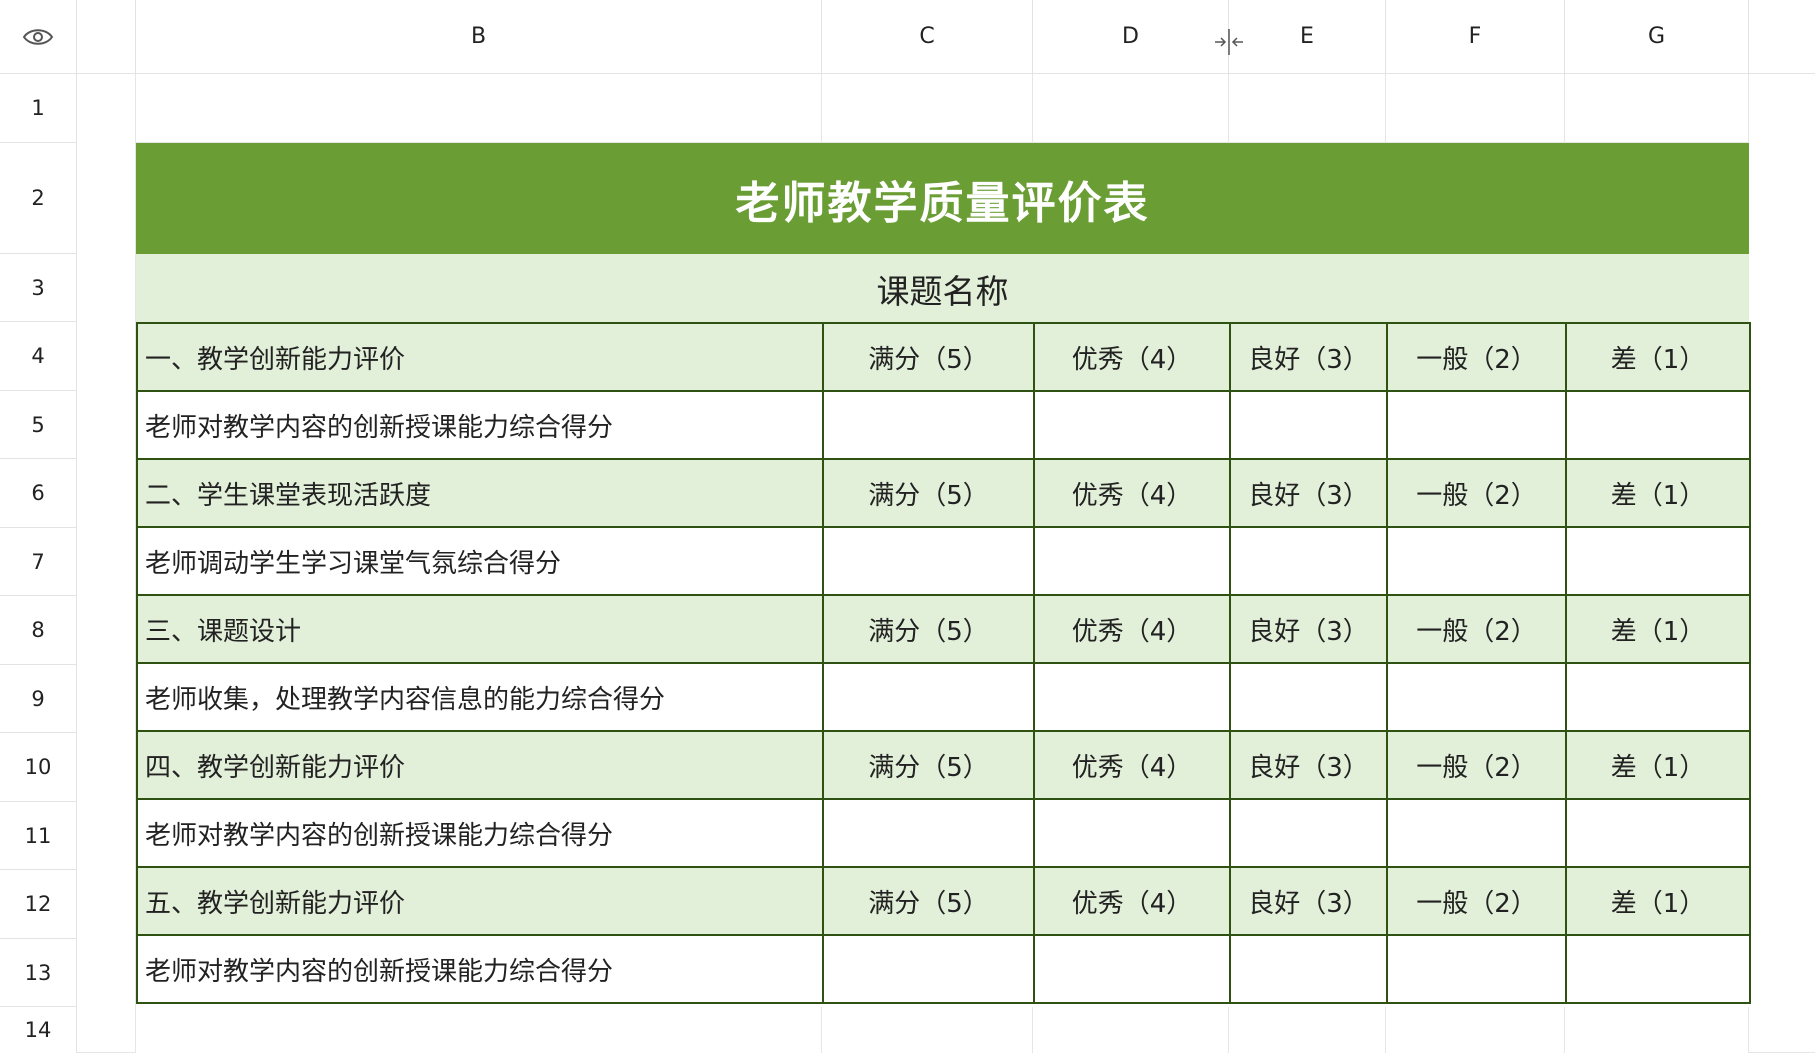 The image size is (1815, 1053). What do you see at coordinates (1307, 108) in the screenshot?
I see `cell-e1` at bounding box center [1307, 108].